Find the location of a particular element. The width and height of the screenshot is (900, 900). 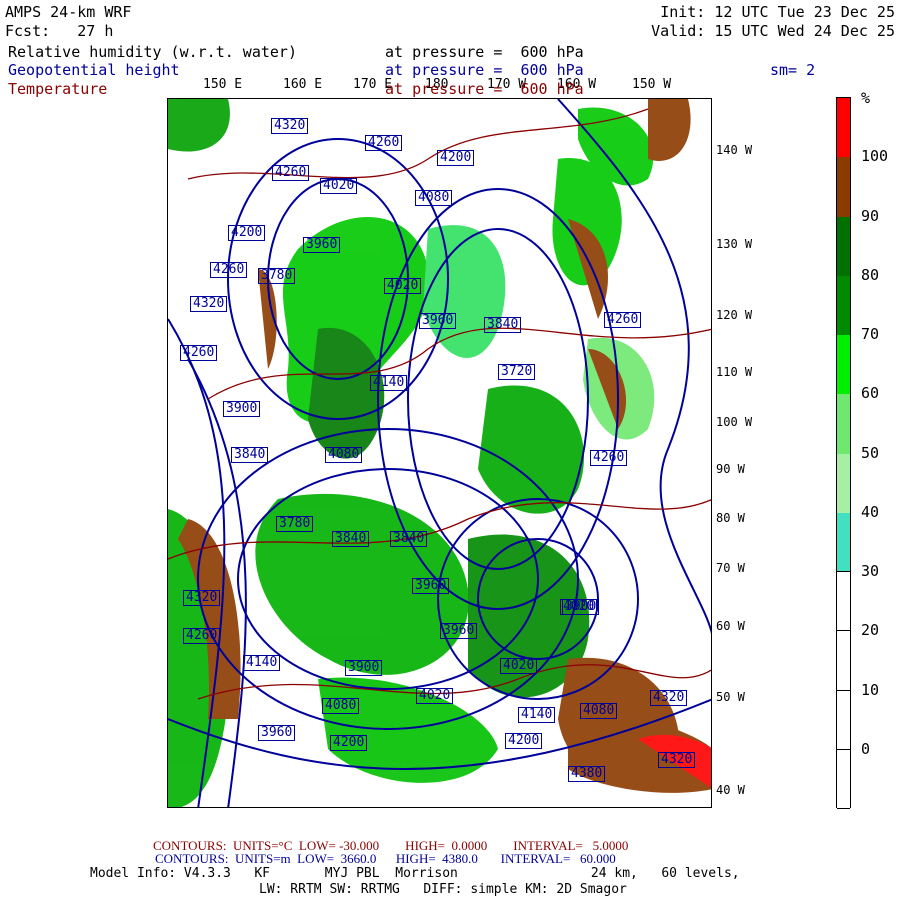

lat-label: 80 W is located at coordinates (730, 518).